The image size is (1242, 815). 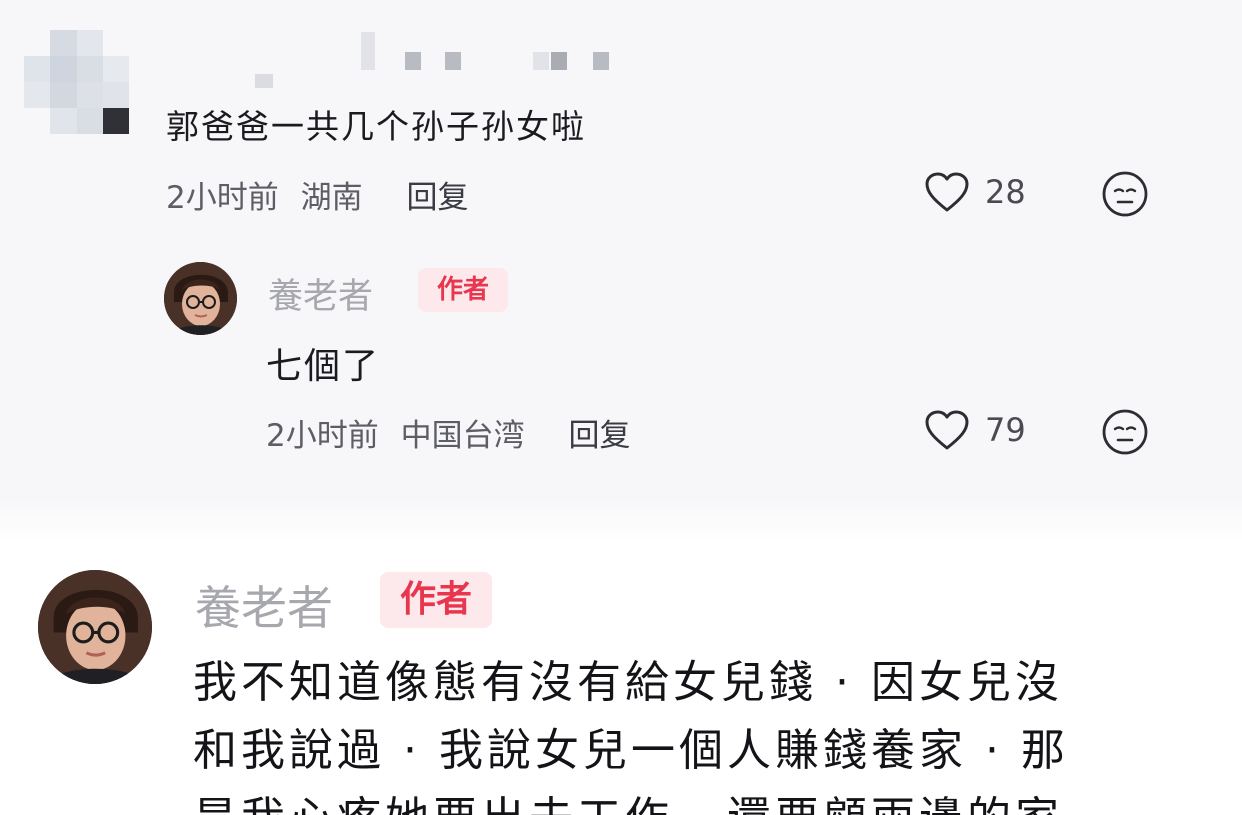 I want to click on comment-meta: 2小时前 湖南 回复, so click(x=317, y=194).